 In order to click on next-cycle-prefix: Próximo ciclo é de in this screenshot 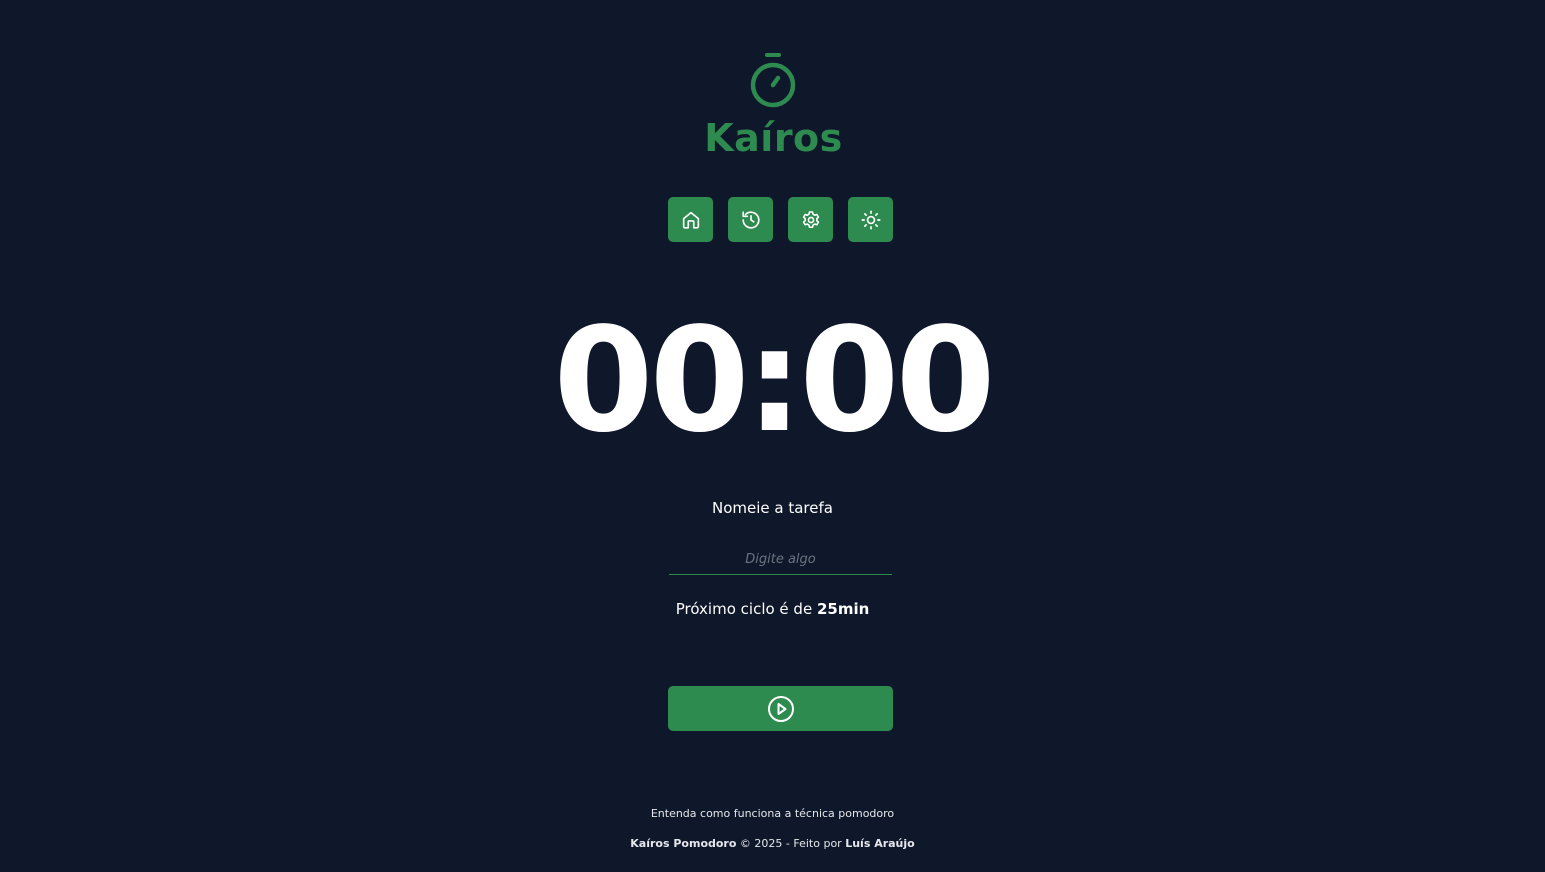, I will do `click(746, 609)`.